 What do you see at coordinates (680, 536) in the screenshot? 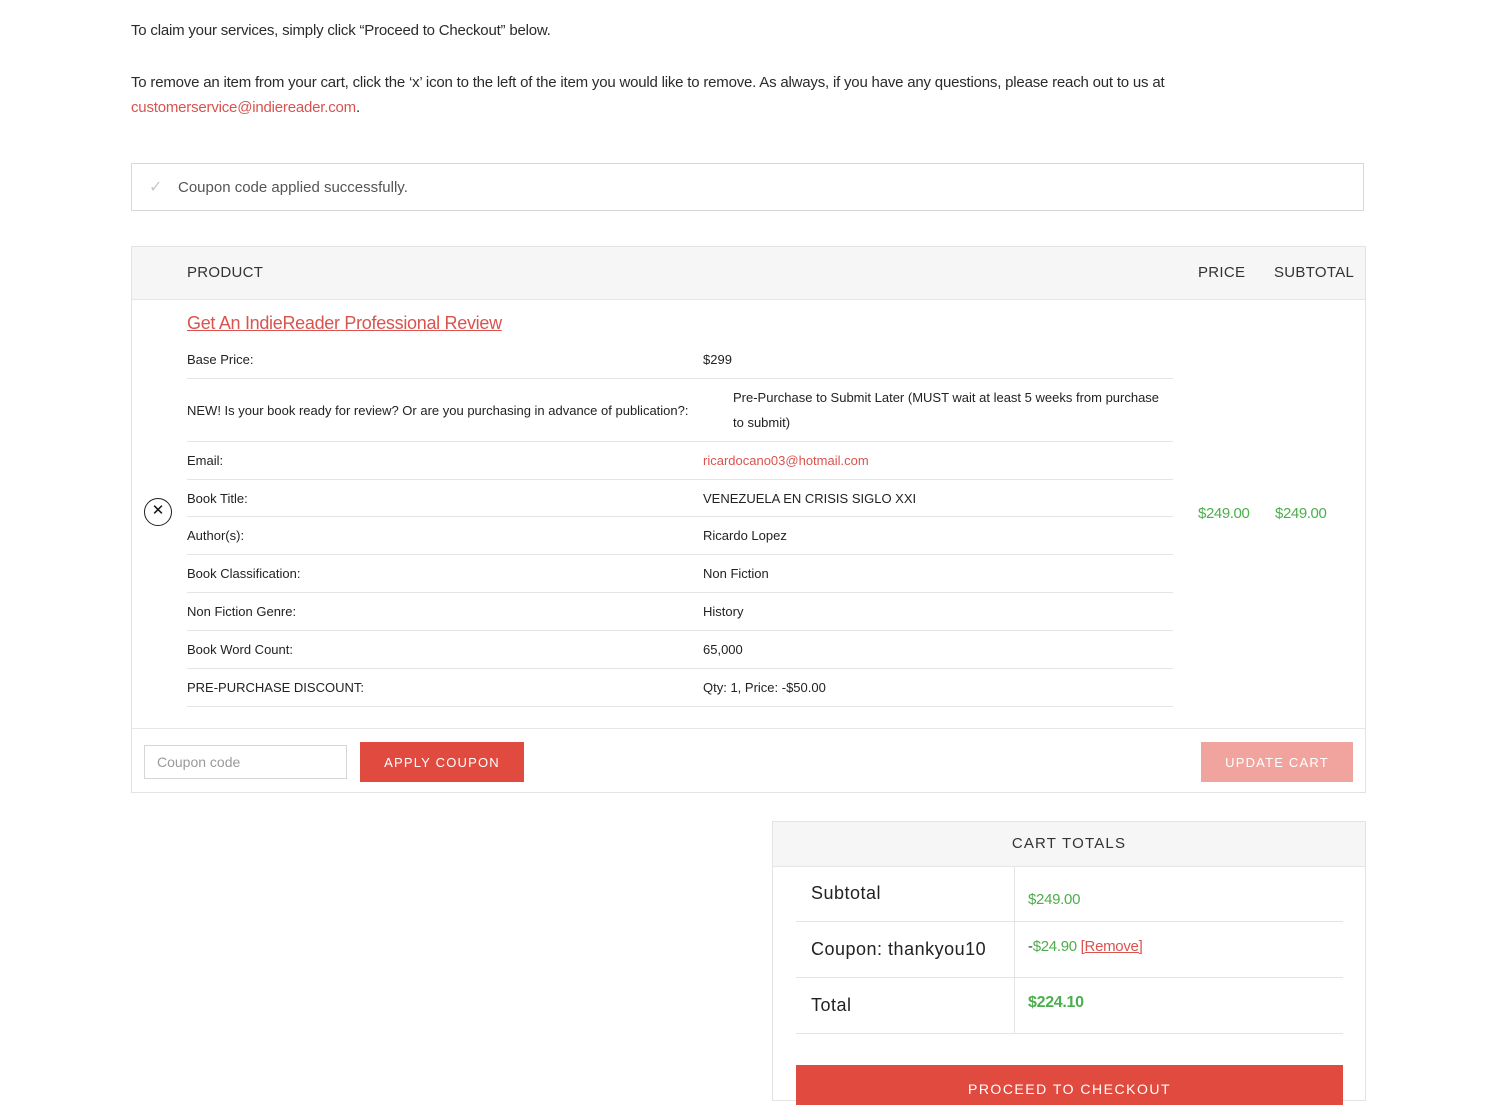
I see `meta-row-authors: Author(s): Ricardo Lopez` at bounding box center [680, 536].